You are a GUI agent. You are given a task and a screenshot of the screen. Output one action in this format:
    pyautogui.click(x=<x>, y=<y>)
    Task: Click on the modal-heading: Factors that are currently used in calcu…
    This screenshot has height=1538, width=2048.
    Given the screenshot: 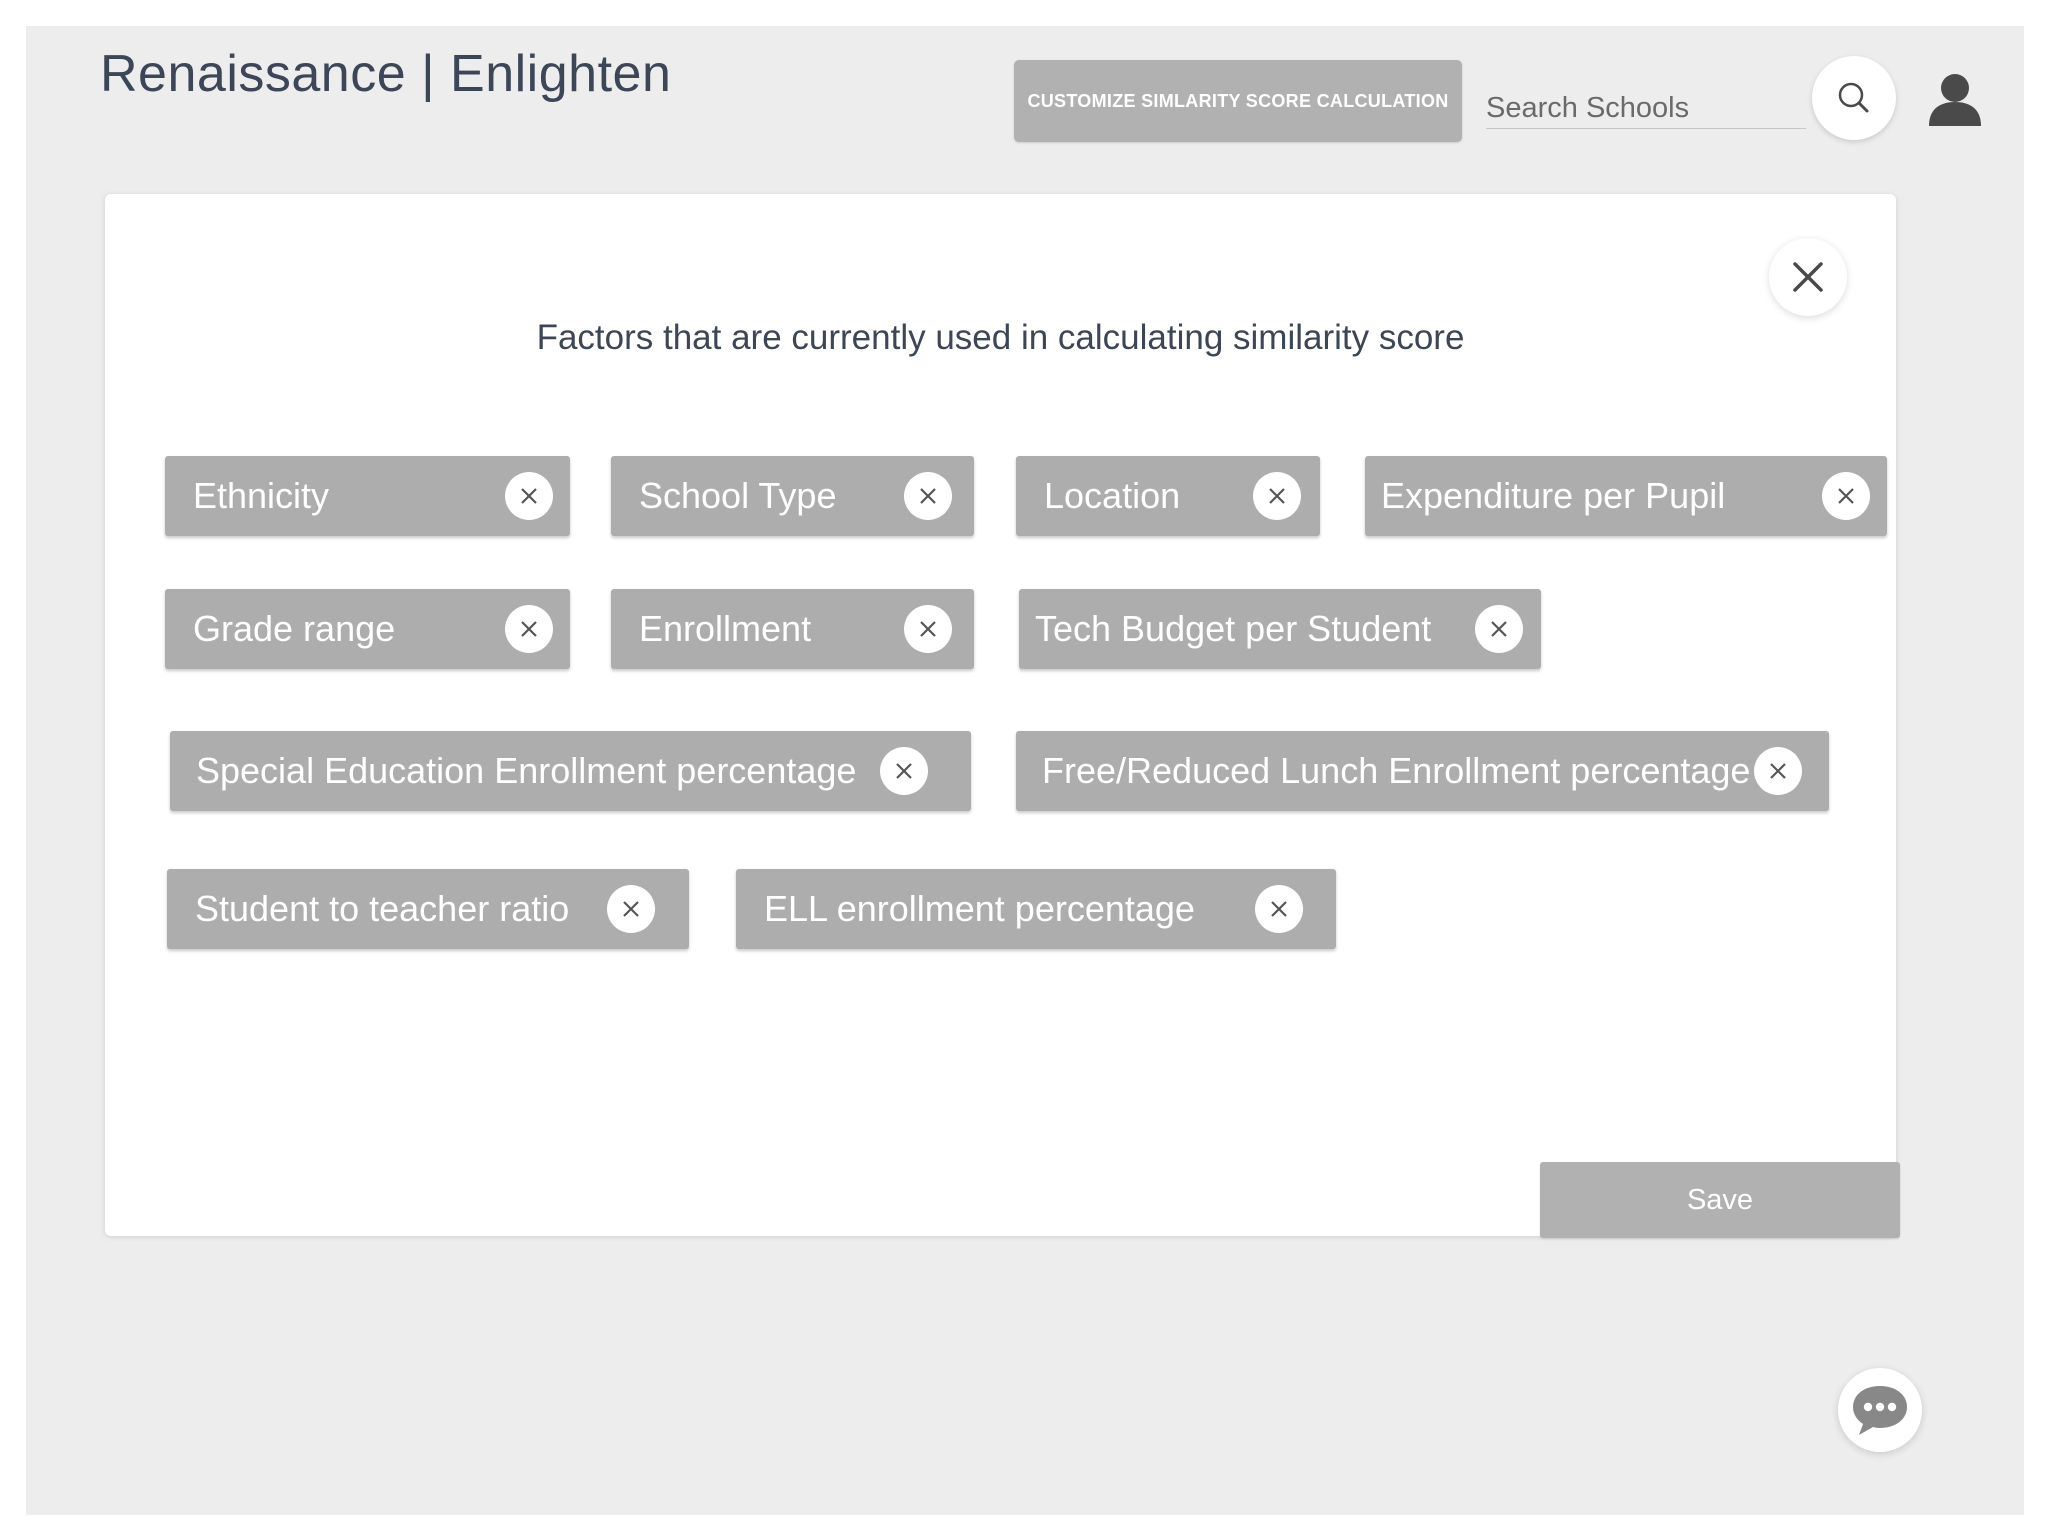 What is the action you would take?
    pyautogui.click(x=1000, y=337)
    